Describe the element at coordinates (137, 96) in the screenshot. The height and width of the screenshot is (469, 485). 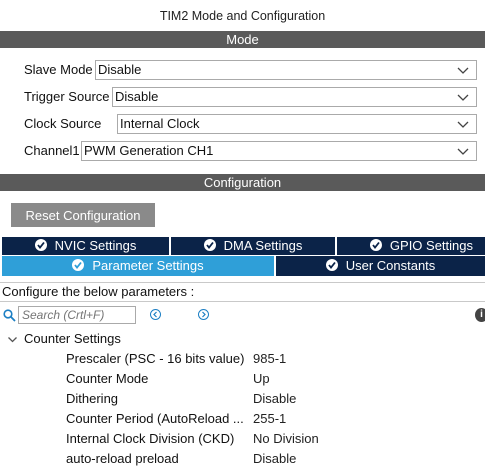
I see `trigger-source-value: Disable` at that location.